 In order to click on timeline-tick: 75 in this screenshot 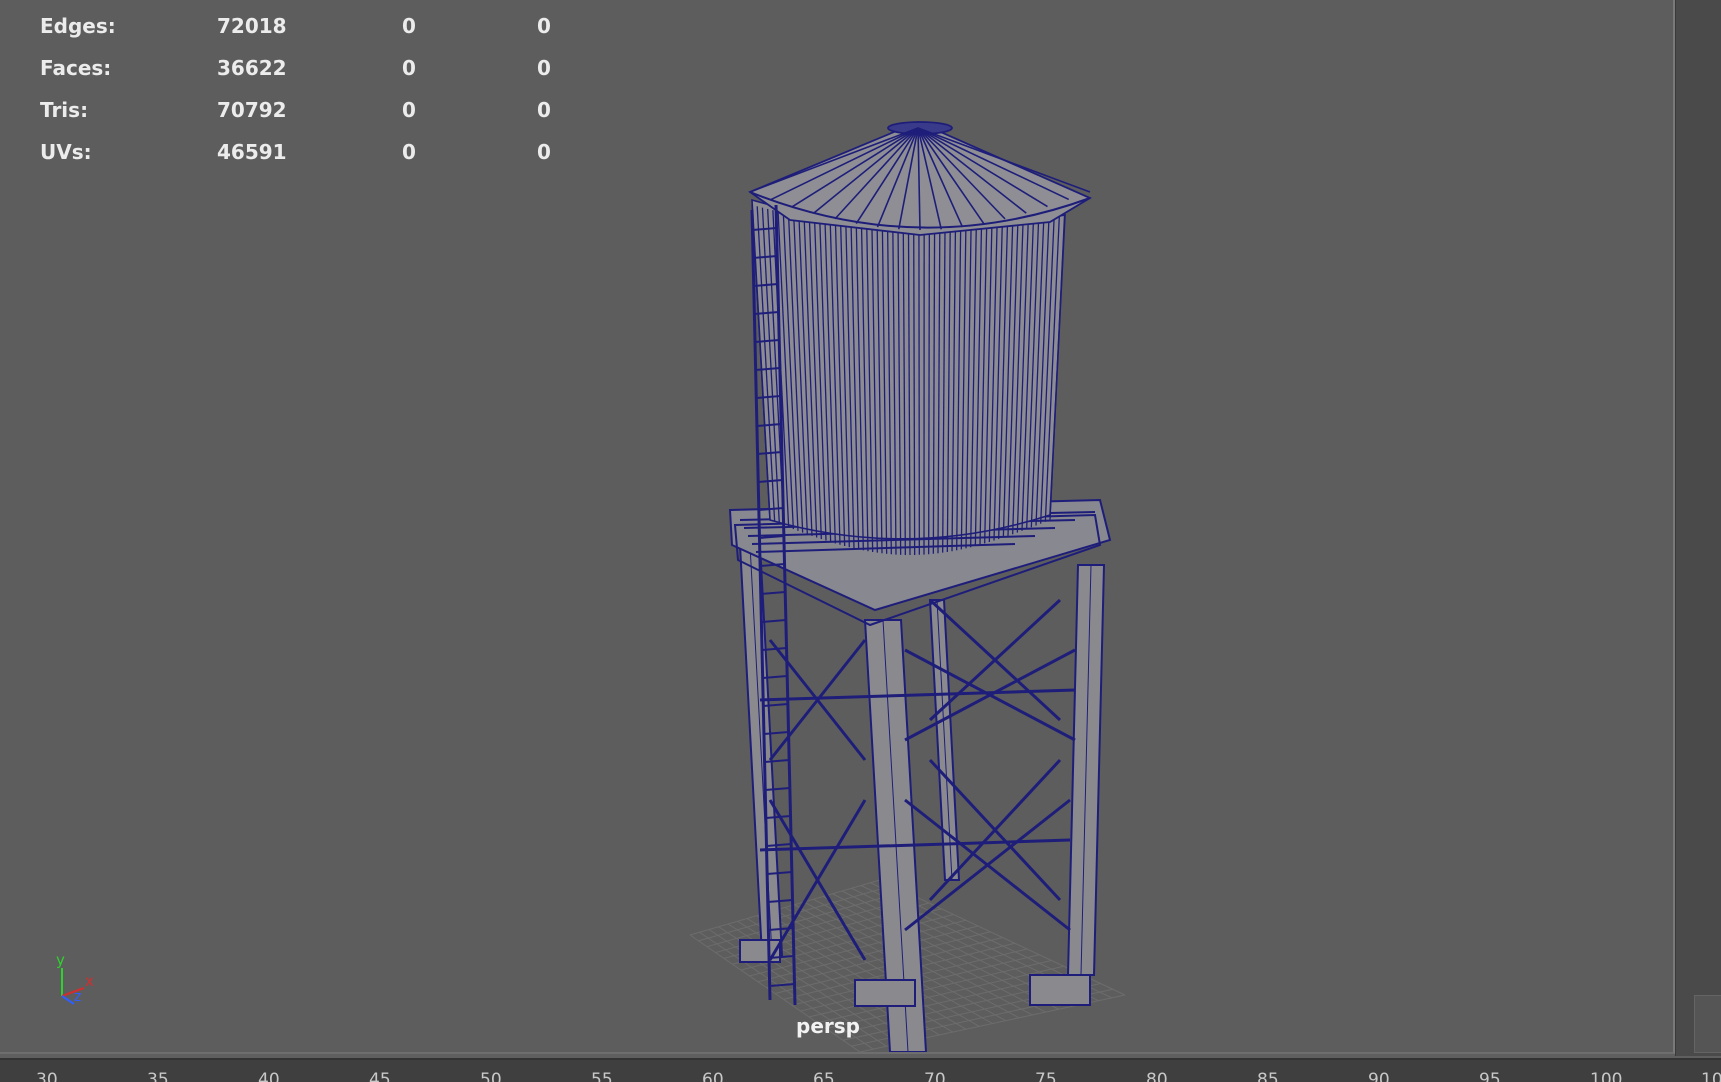, I will do `click(1046, 1076)`.